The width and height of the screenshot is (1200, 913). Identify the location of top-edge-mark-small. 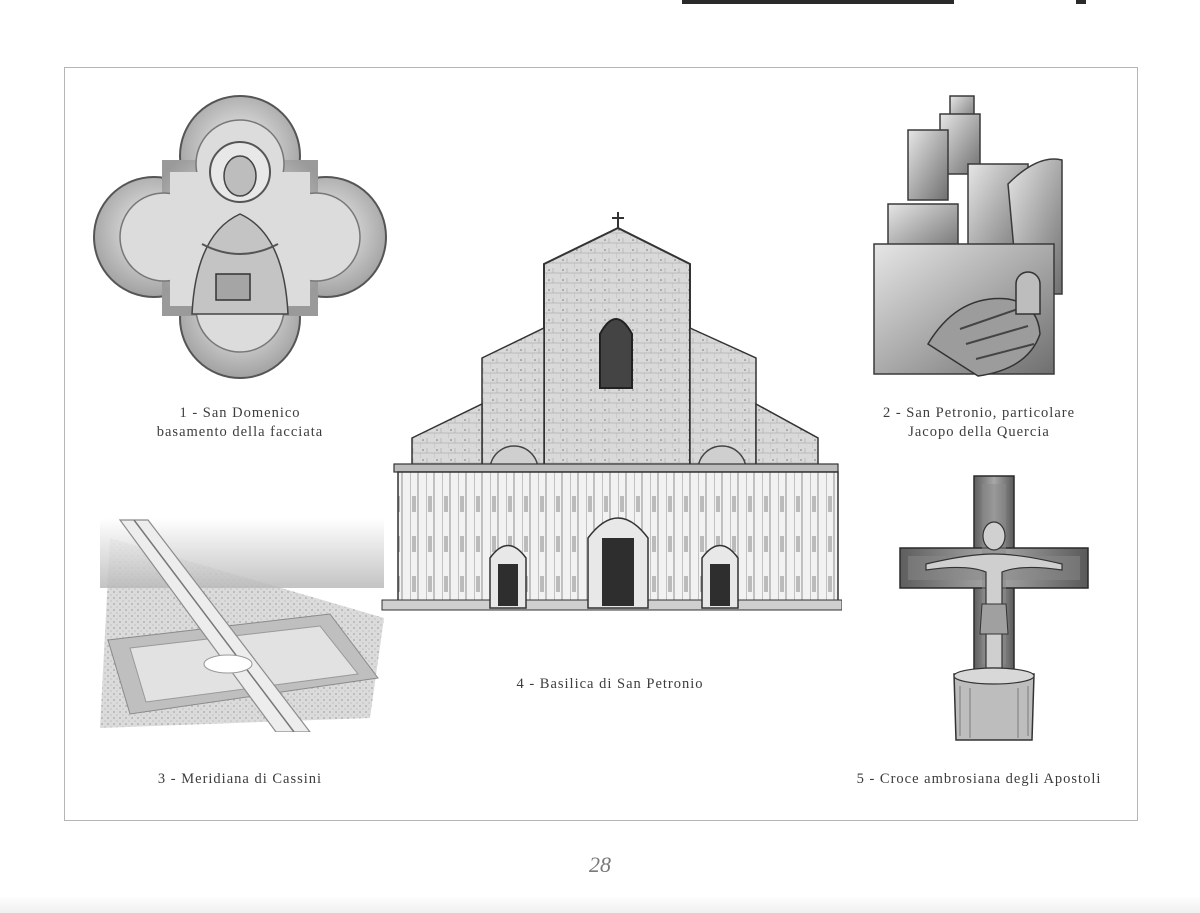
(1081, 2).